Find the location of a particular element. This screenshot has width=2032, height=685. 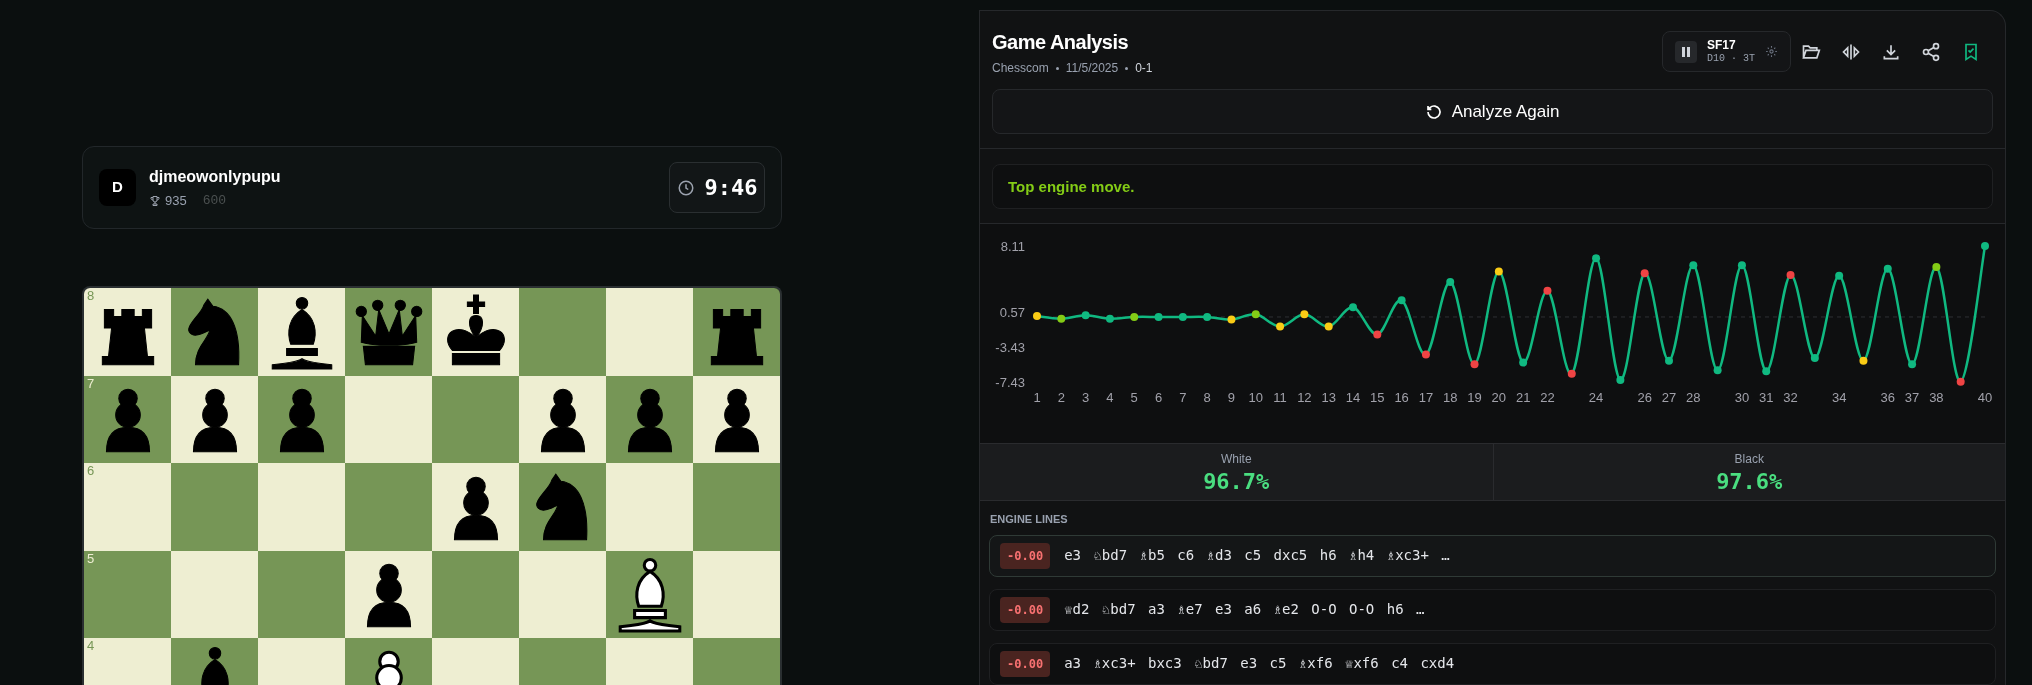

x-axis-label: 21 is located at coordinates (1523, 398).